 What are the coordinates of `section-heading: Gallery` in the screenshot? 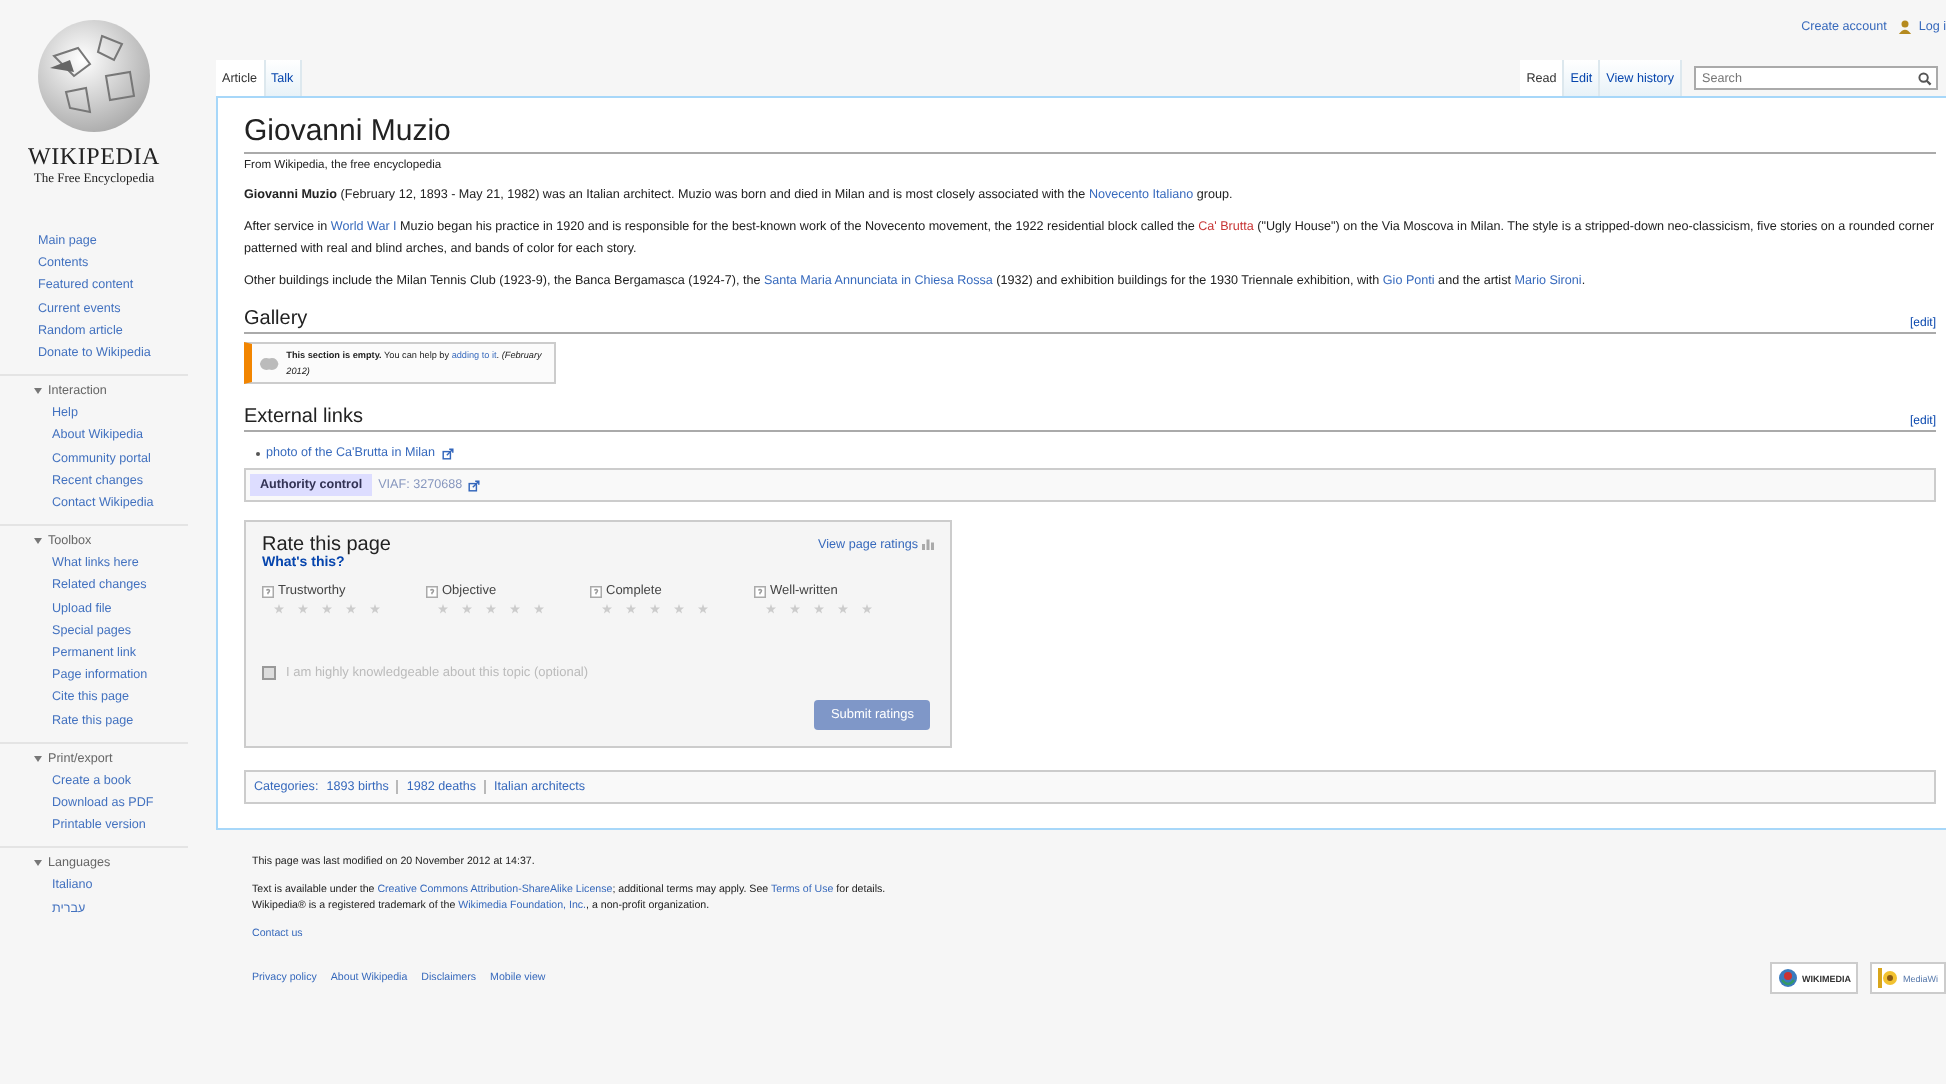 It's located at (276, 319).